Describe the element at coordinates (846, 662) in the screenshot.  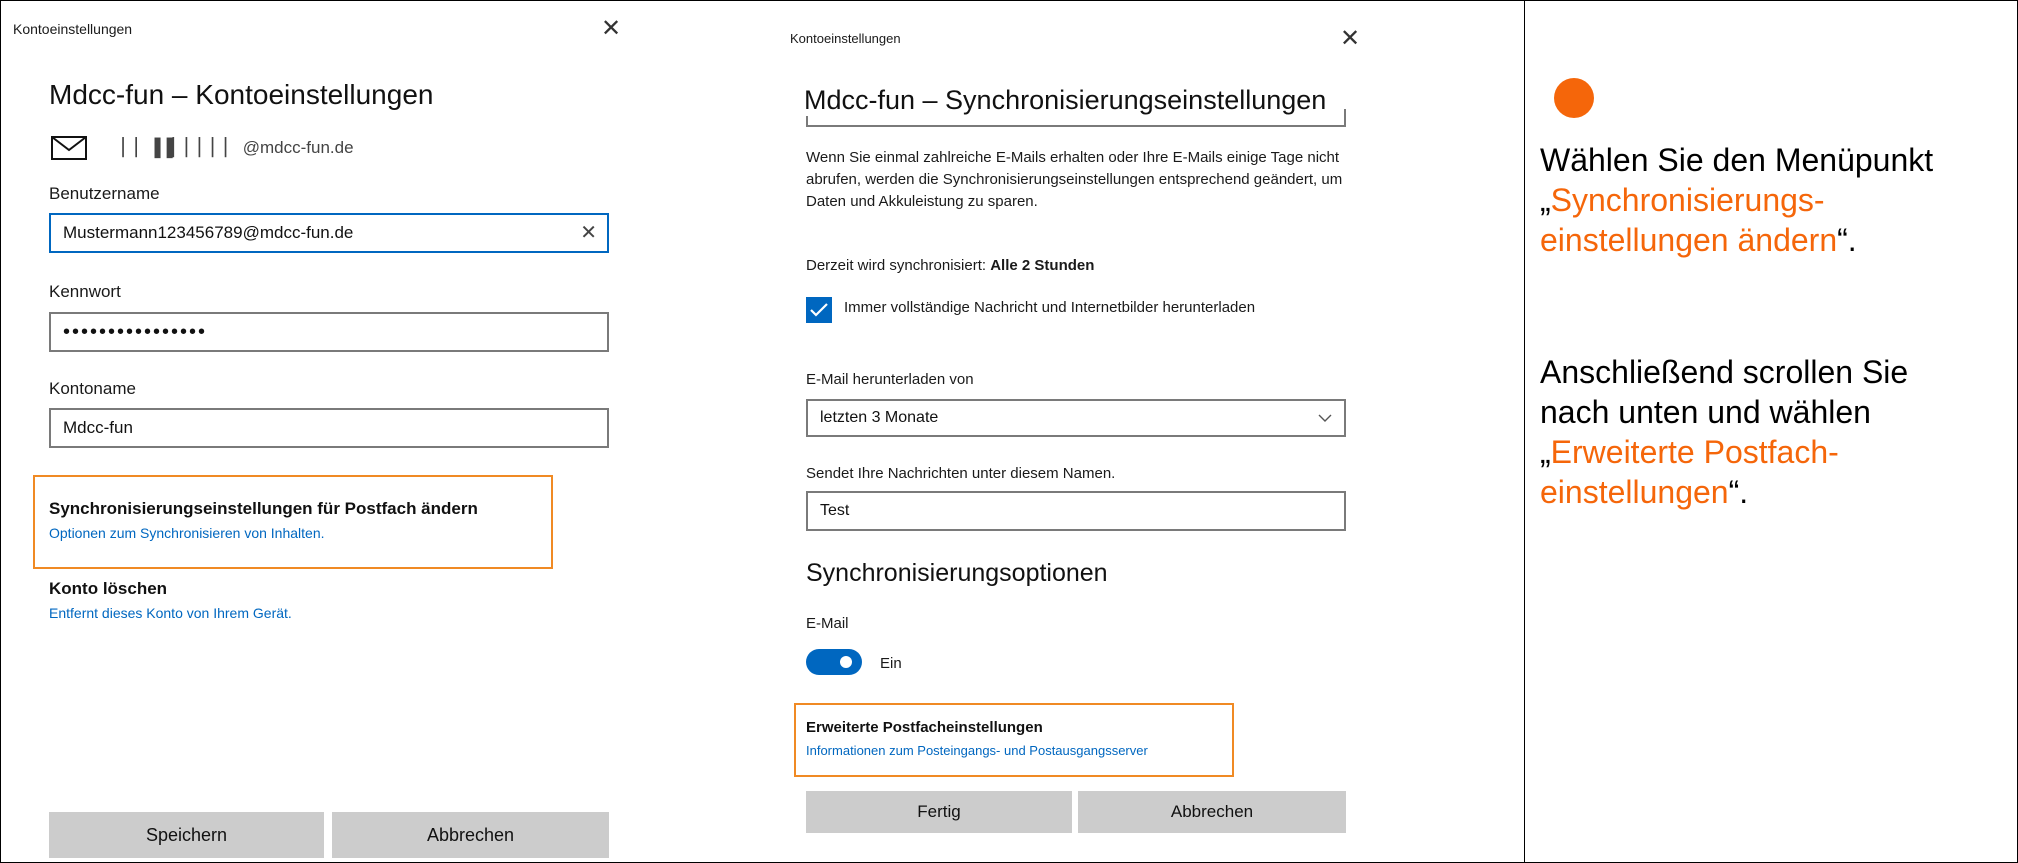
I see `toggle-knob` at that location.